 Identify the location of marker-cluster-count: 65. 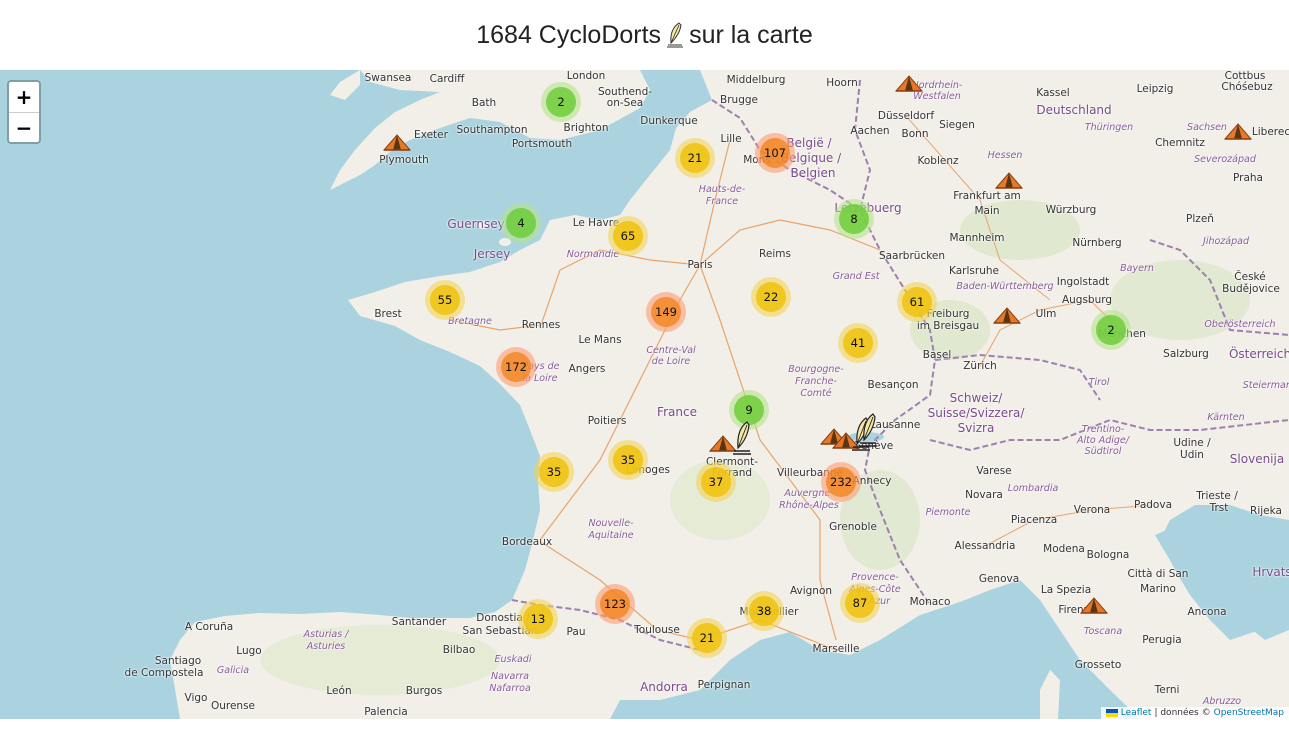
(628, 236).